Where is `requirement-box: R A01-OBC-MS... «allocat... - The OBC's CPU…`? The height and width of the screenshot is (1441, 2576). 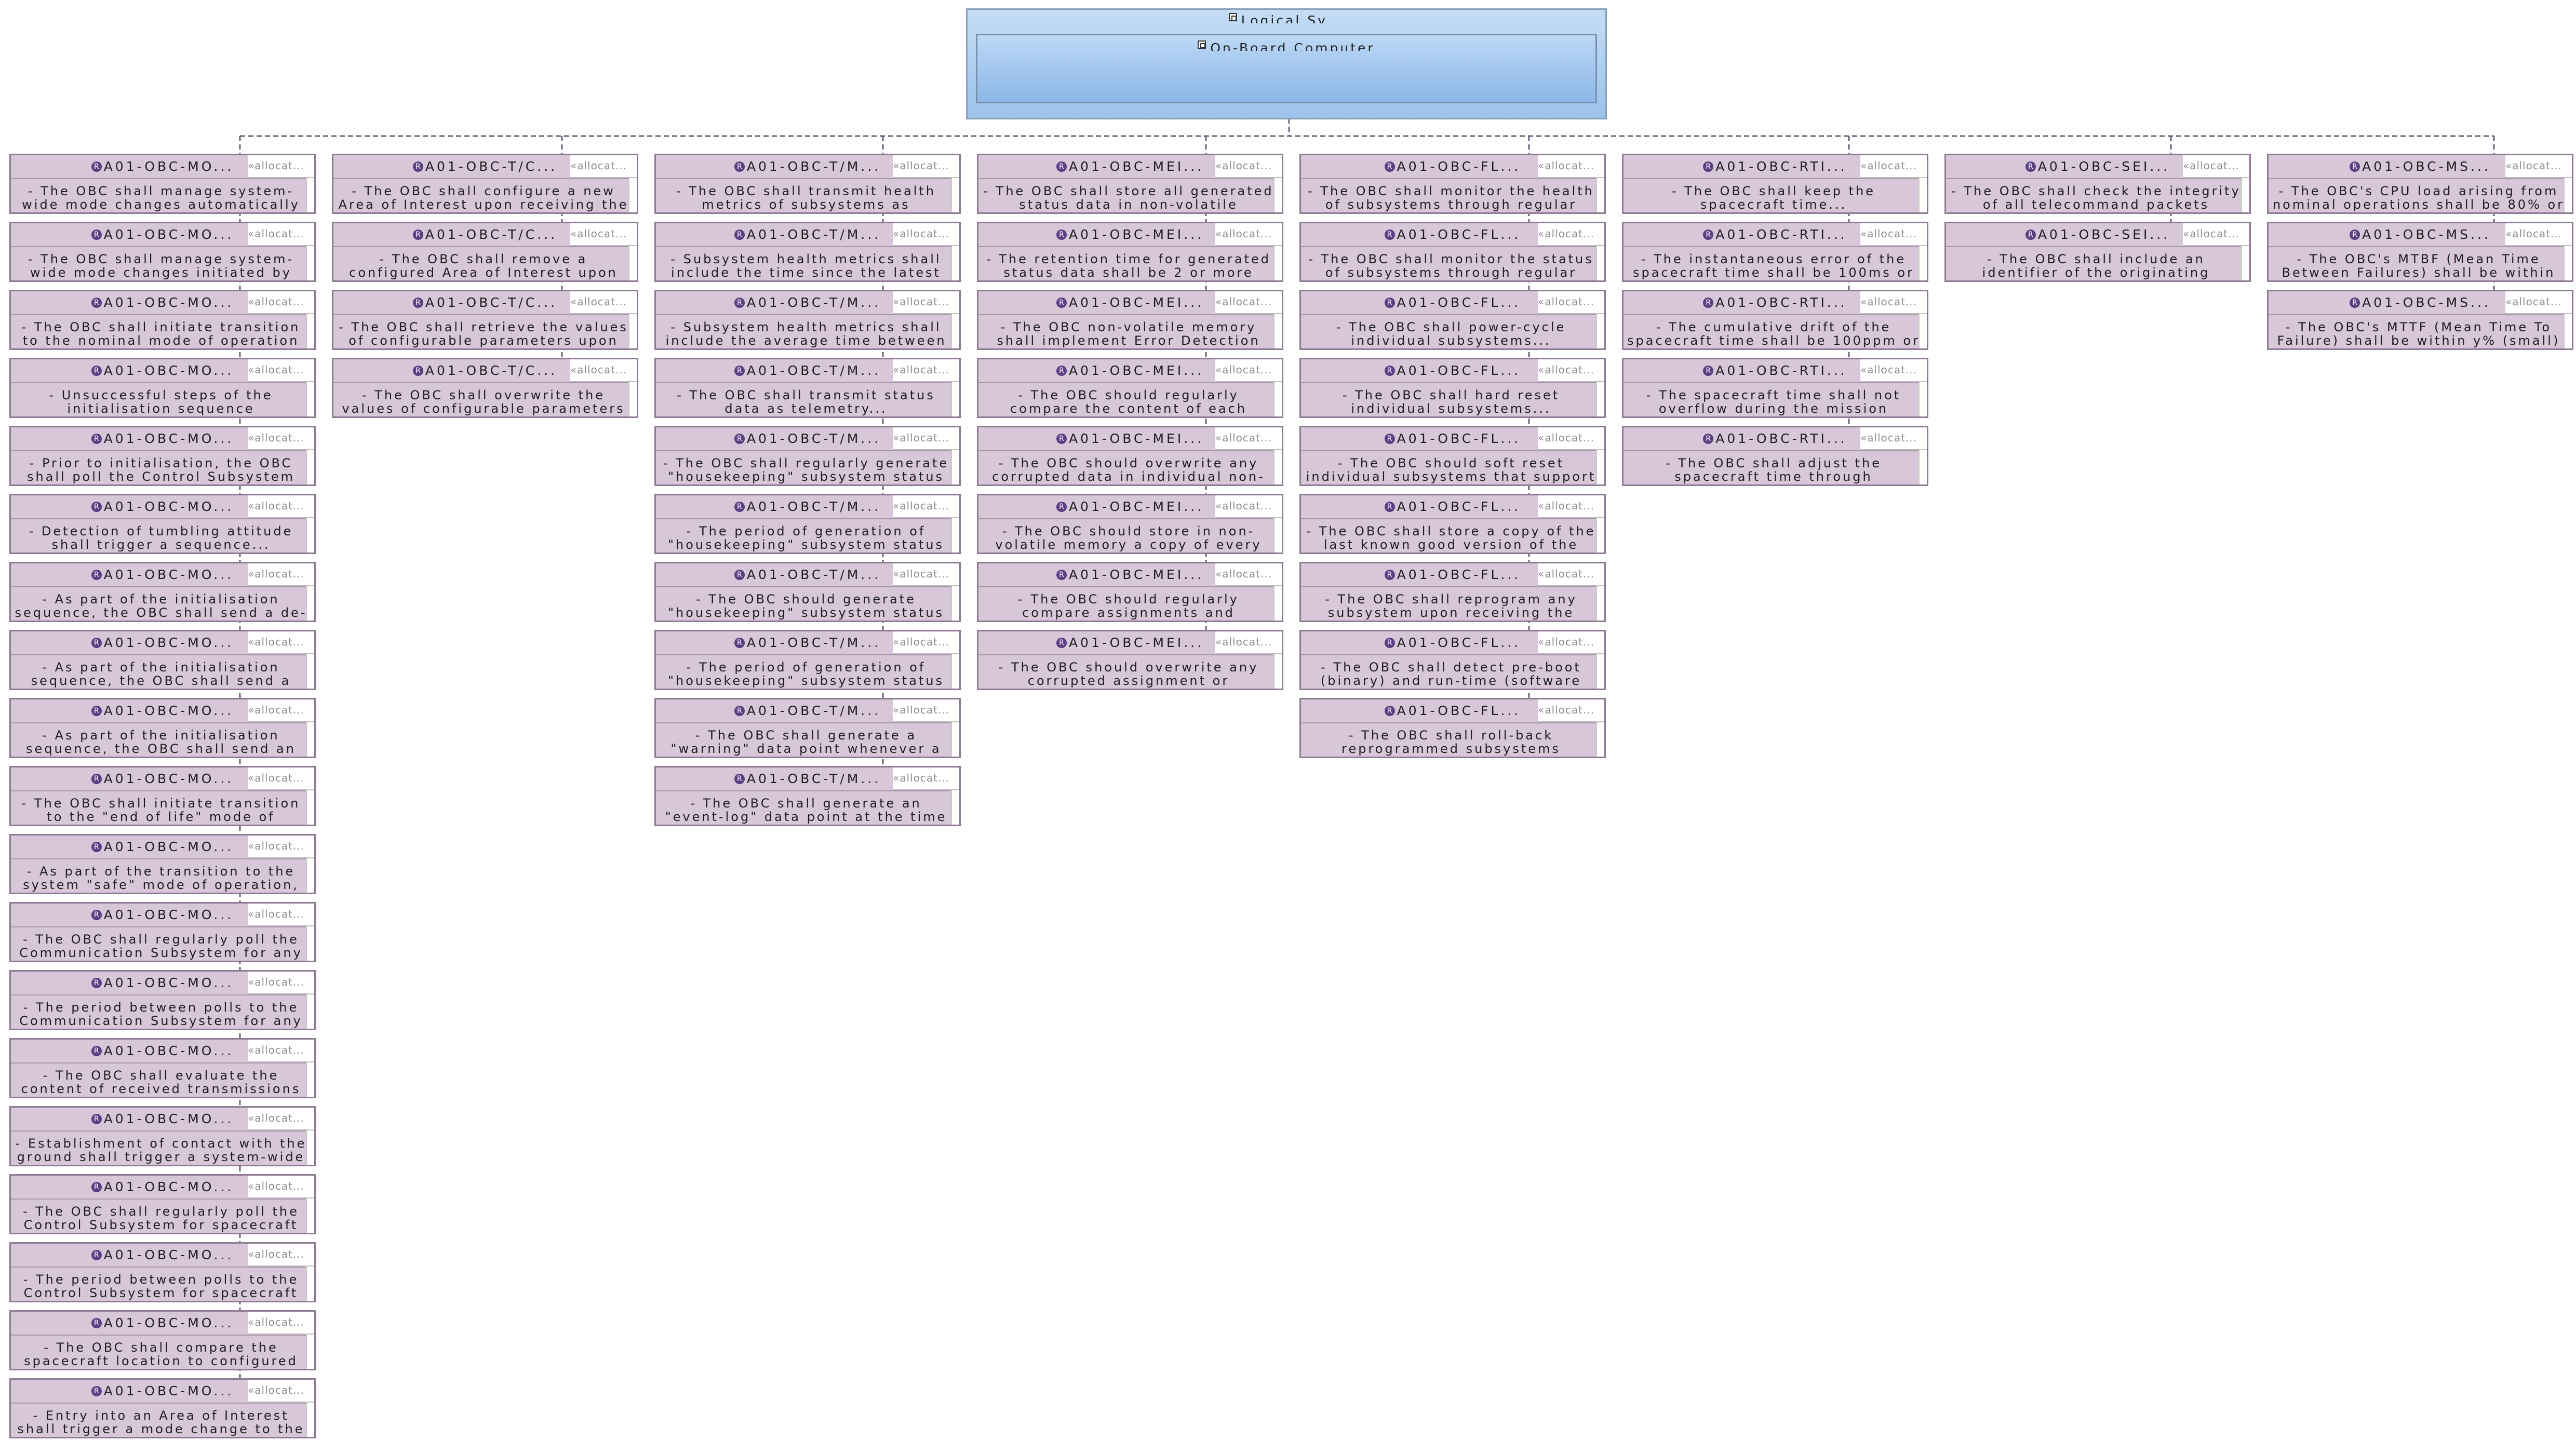
requirement-box: R A01-OBC-MS... «allocat... - The OBC's CPU… is located at coordinates (2420, 184).